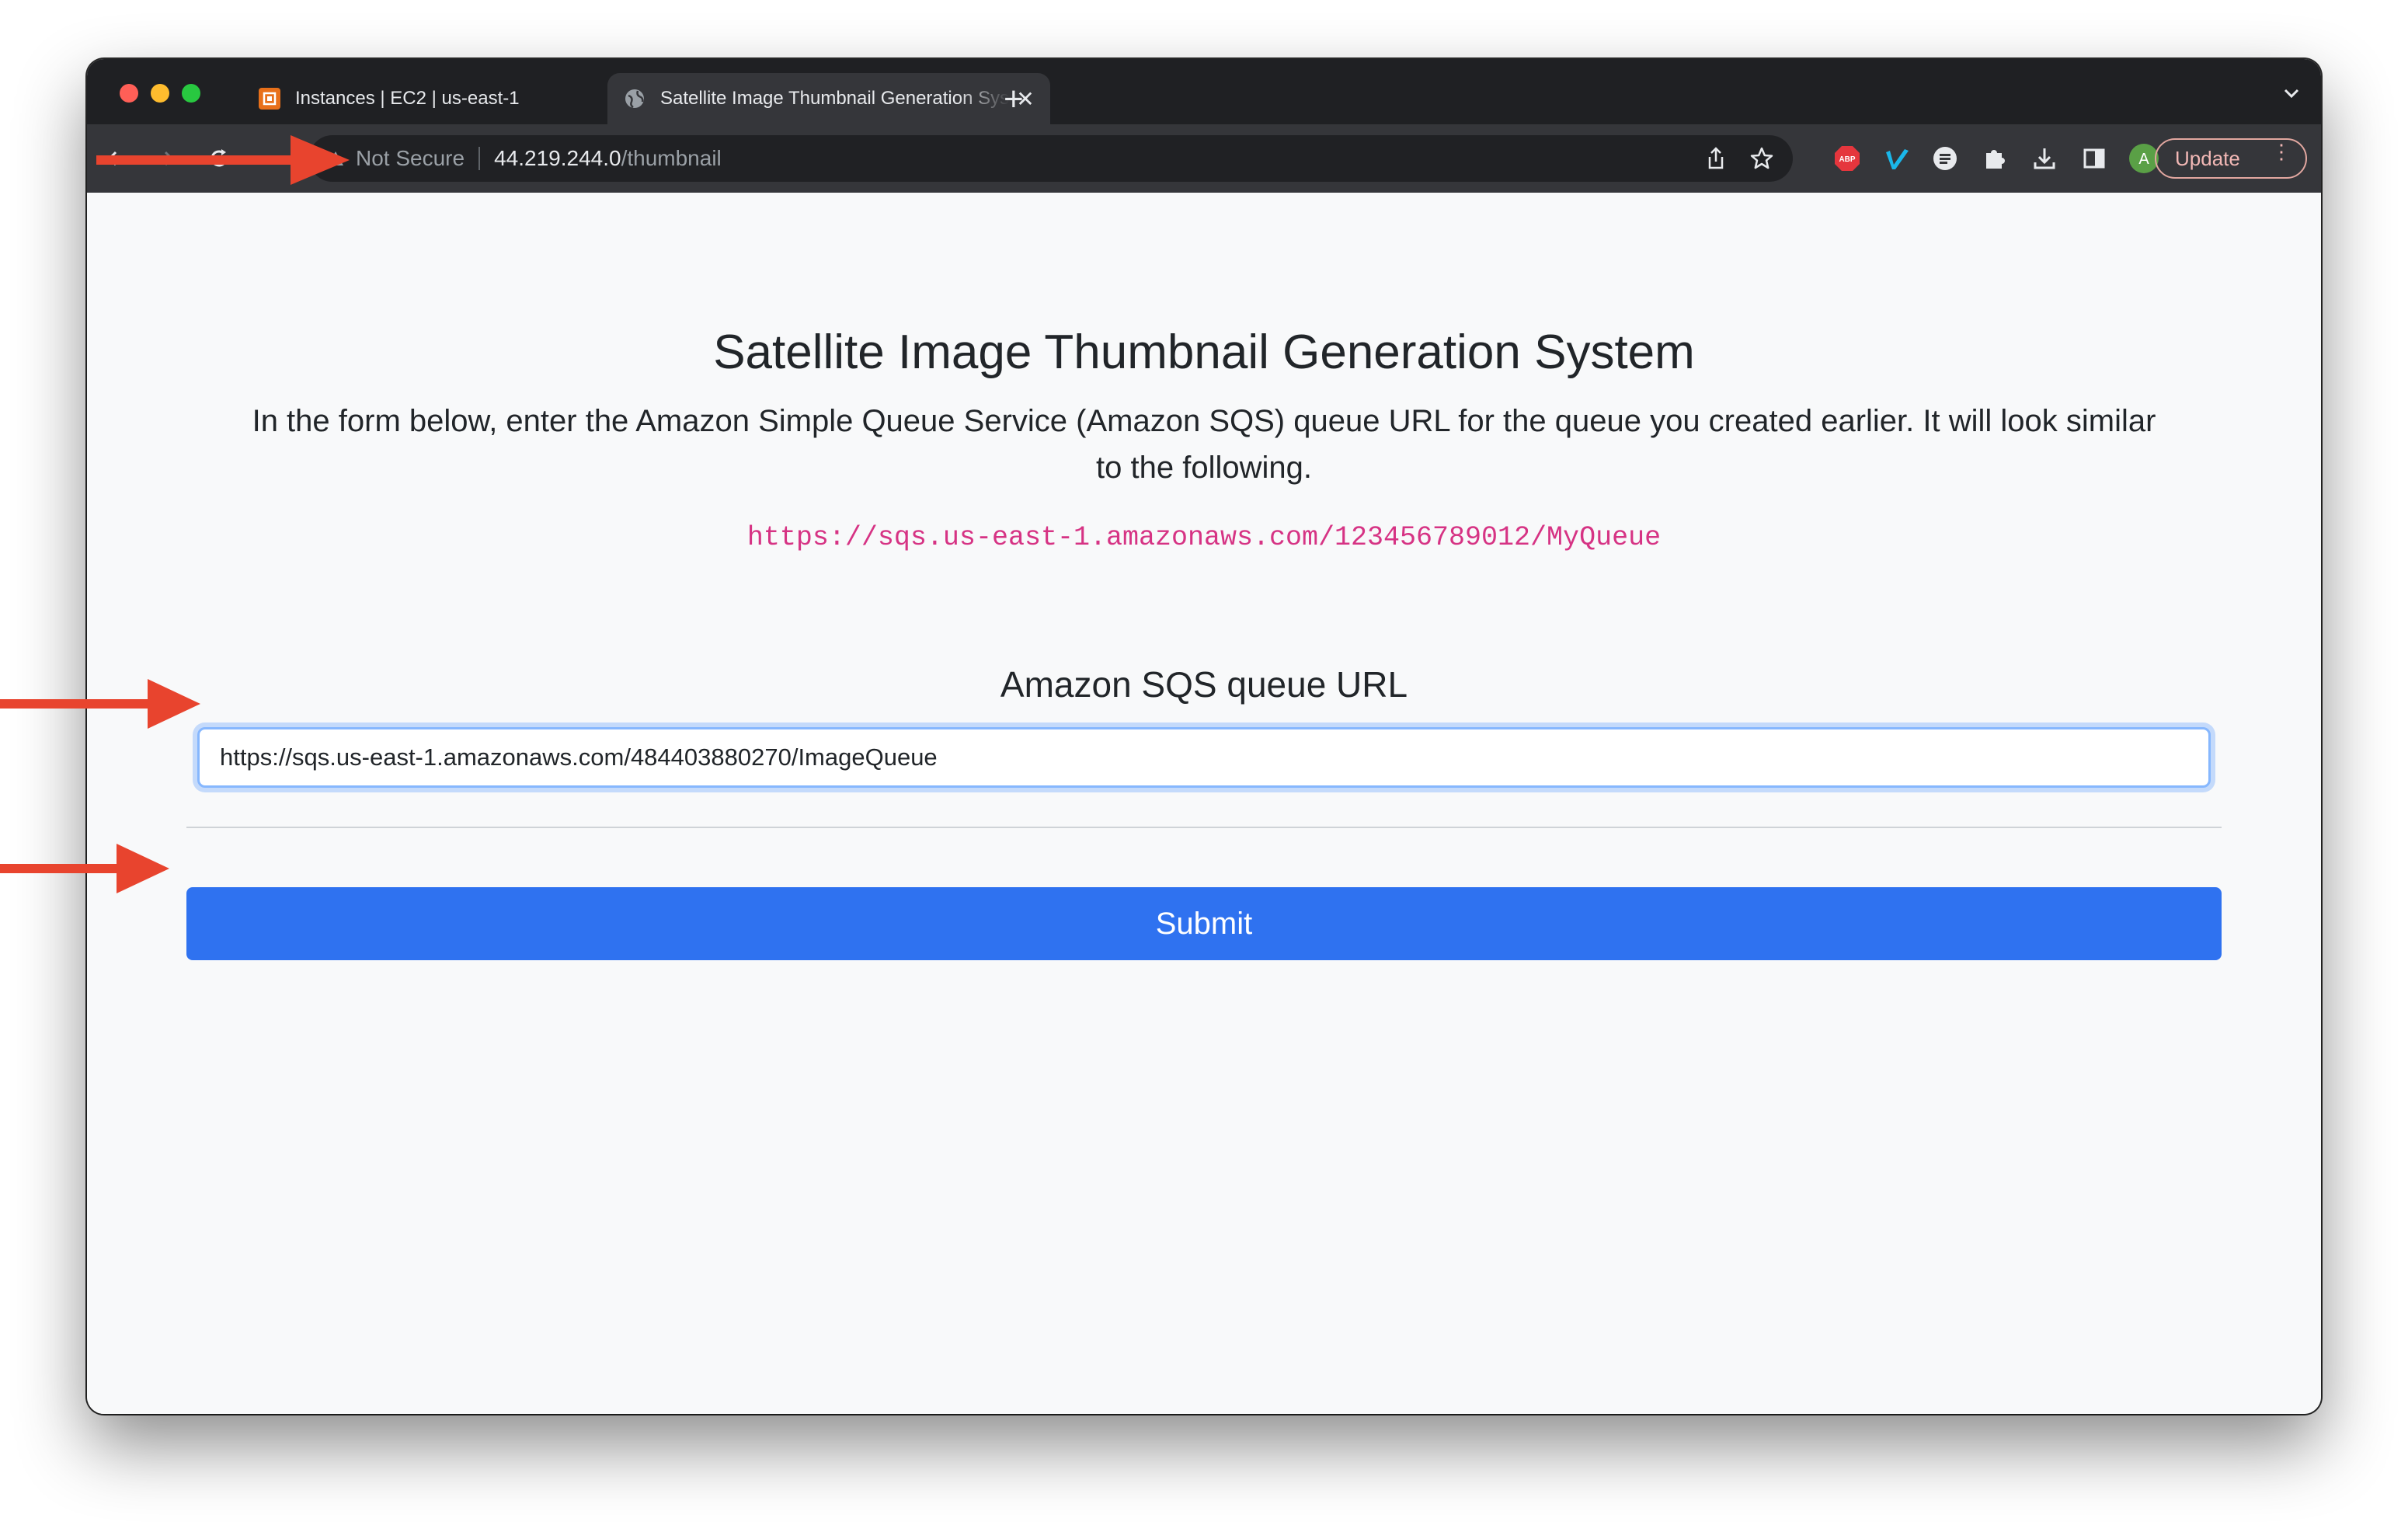  I want to click on adblock-plus-icon: ABP, so click(1847, 158).